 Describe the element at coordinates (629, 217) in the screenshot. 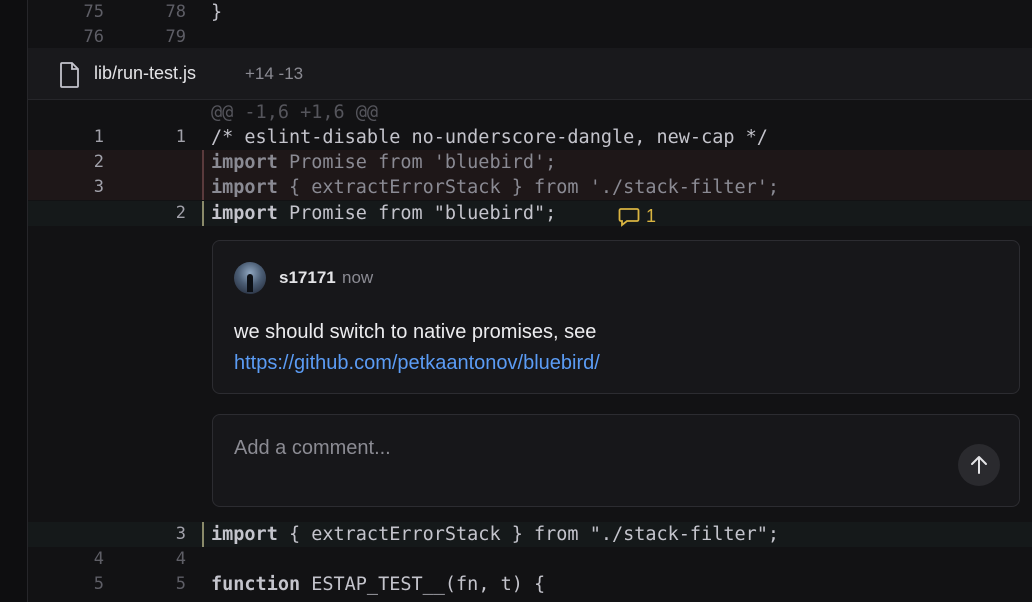

I see `comment-icon` at that location.